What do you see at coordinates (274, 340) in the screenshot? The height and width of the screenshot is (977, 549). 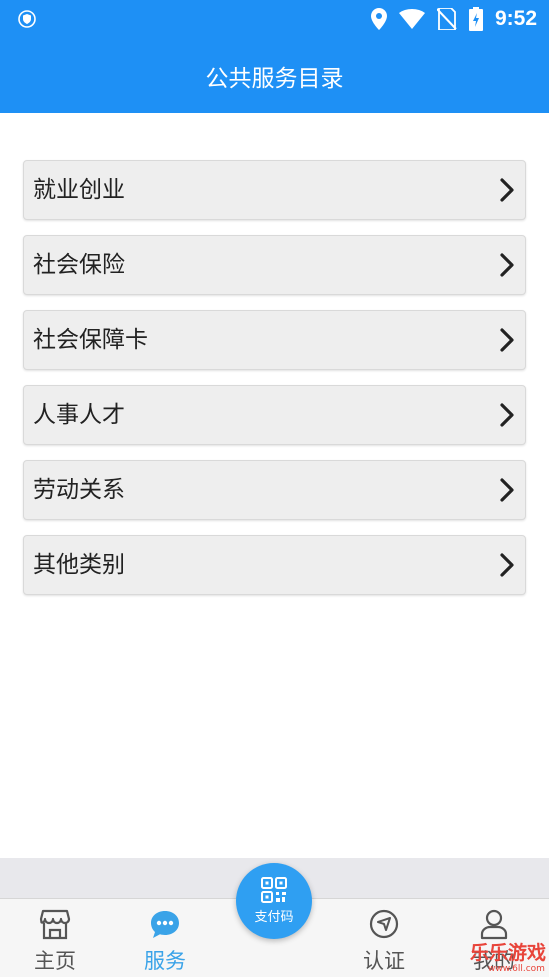 I see `menu-item-social-security-card: 社会保障卡` at bounding box center [274, 340].